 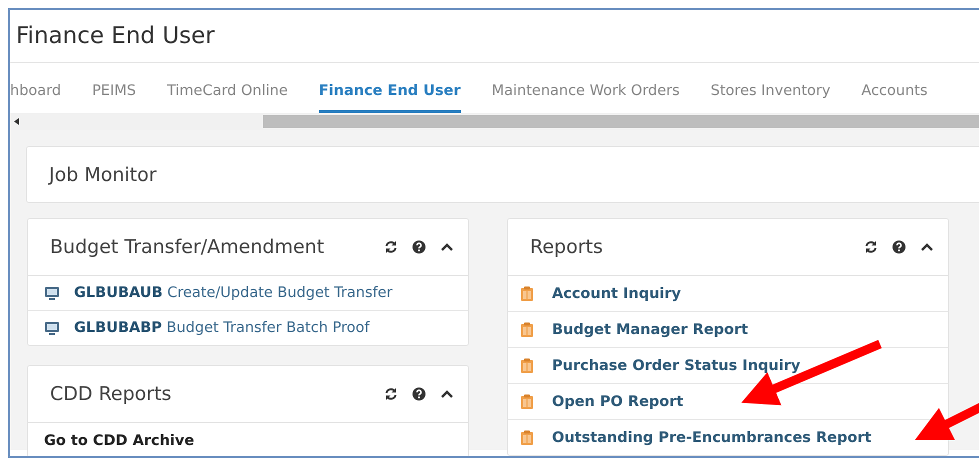 What do you see at coordinates (770, 88) in the screenshot?
I see `tab: Stores Inventory` at bounding box center [770, 88].